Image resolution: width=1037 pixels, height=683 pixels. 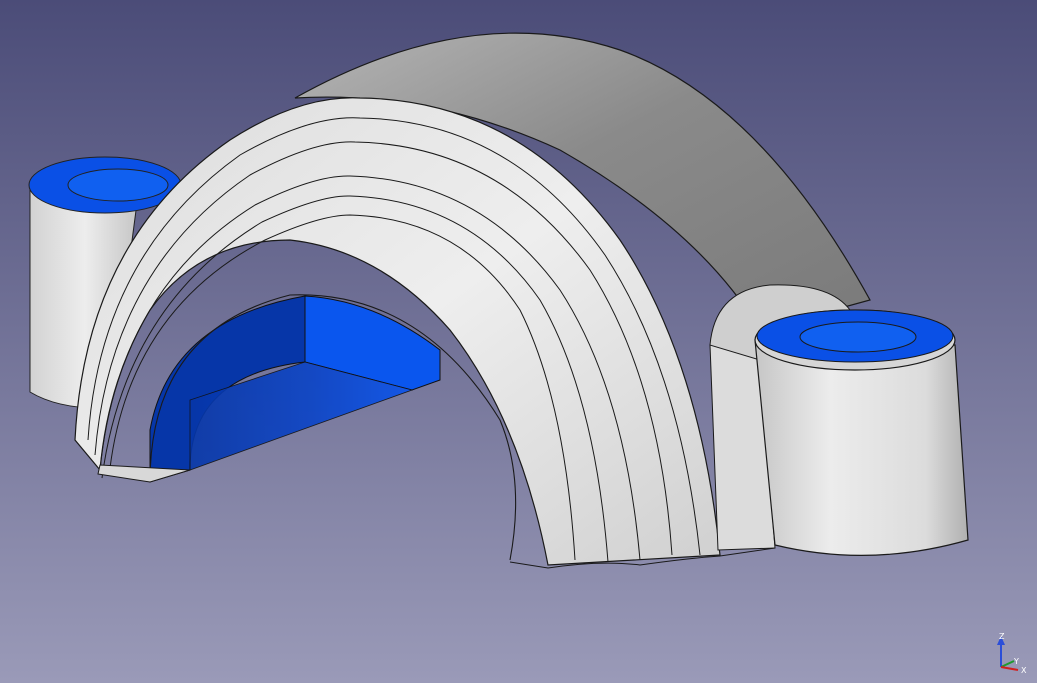 What do you see at coordinates (1016, 661) in the screenshot?
I see `y-axis-label: Y` at bounding box center [1016, 661].